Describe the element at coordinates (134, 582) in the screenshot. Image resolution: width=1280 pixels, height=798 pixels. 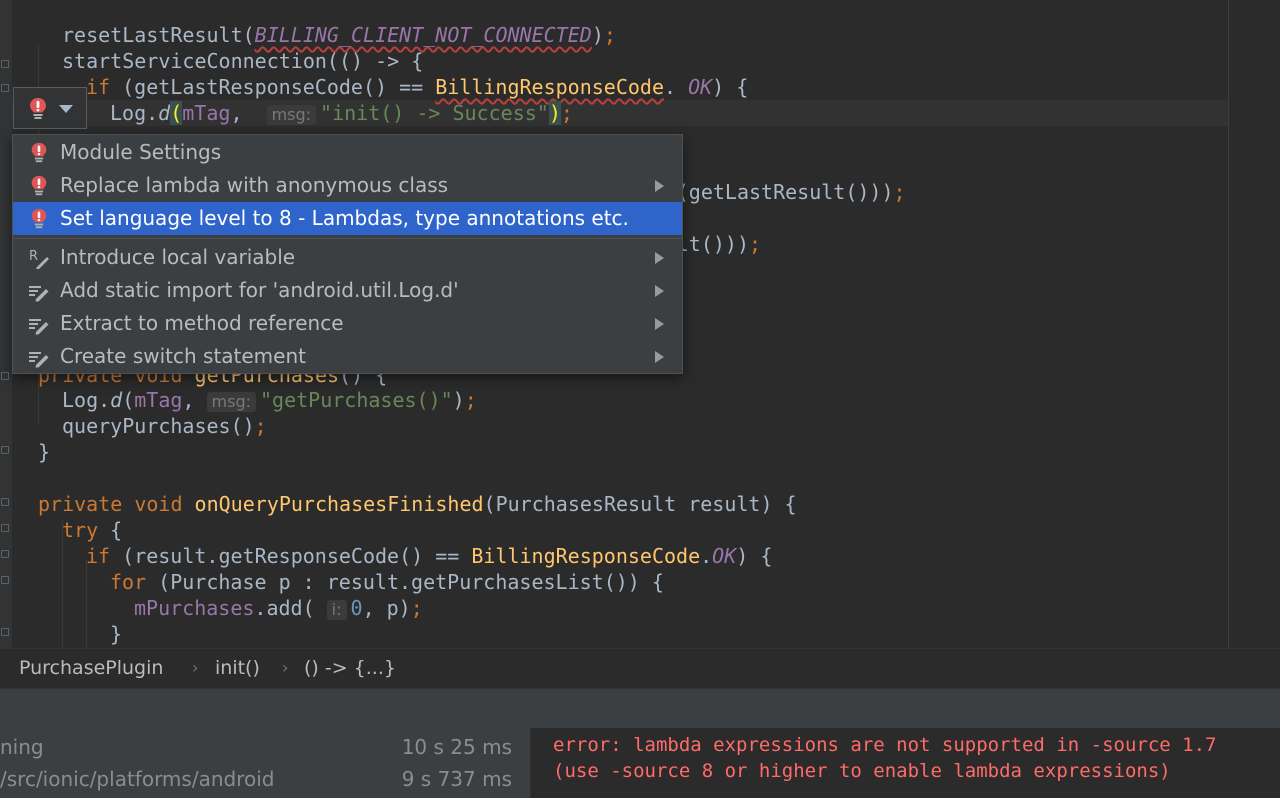
I see `code-token: for` at that location.